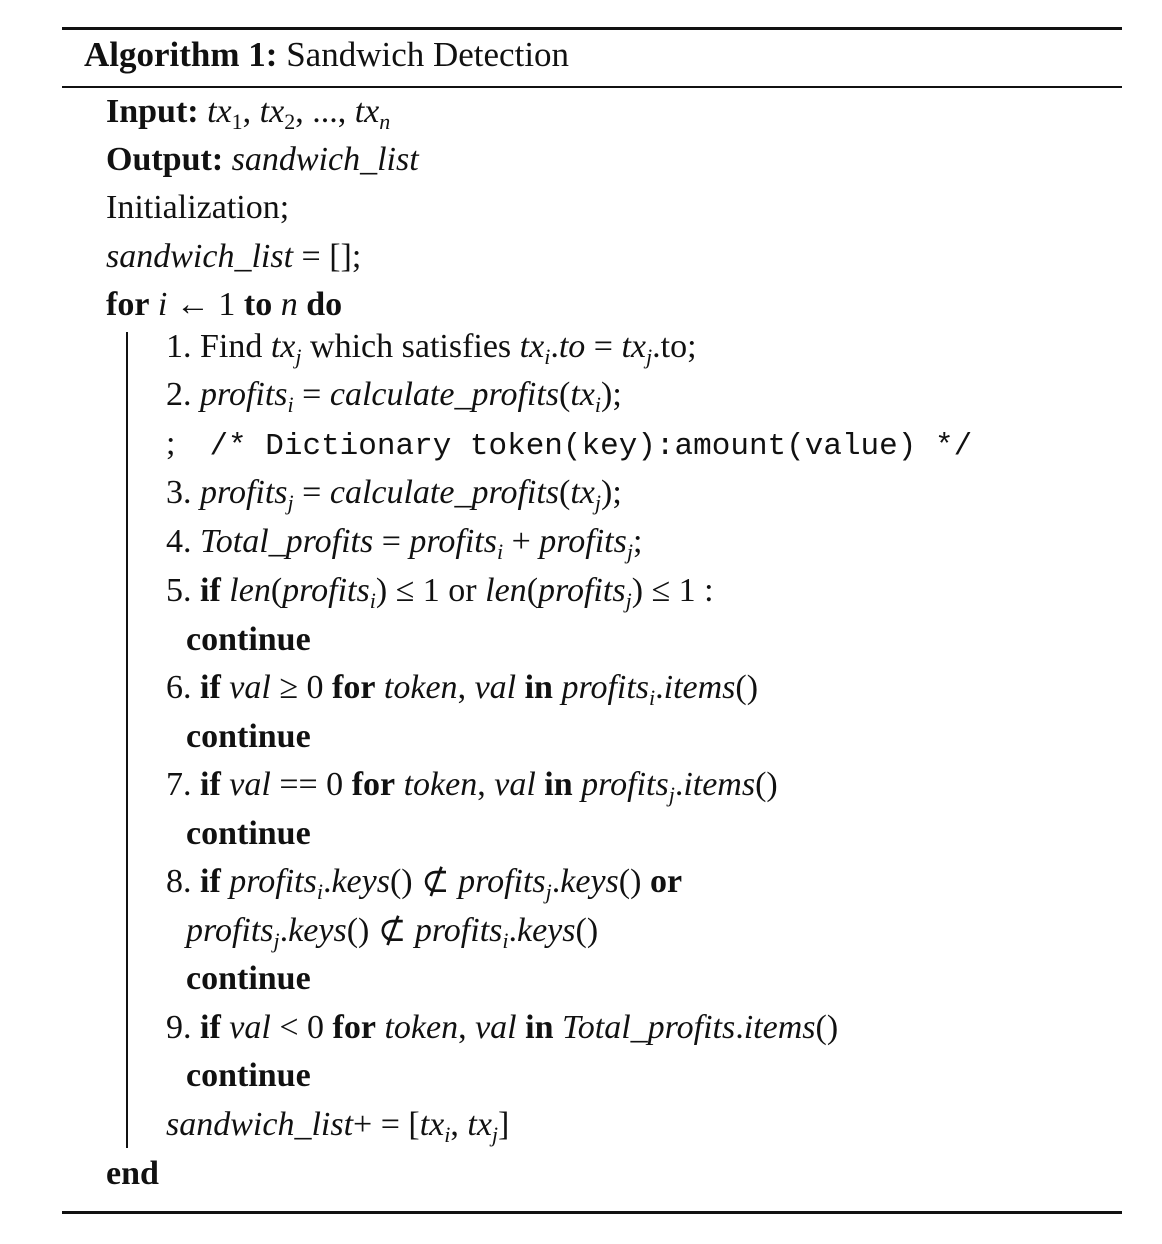 The image size is (1162, 1244). What do you see at coordinates (248, 978) in the screenshot?
I see `step-8-continue: continue` at bounding box center [248, 978].